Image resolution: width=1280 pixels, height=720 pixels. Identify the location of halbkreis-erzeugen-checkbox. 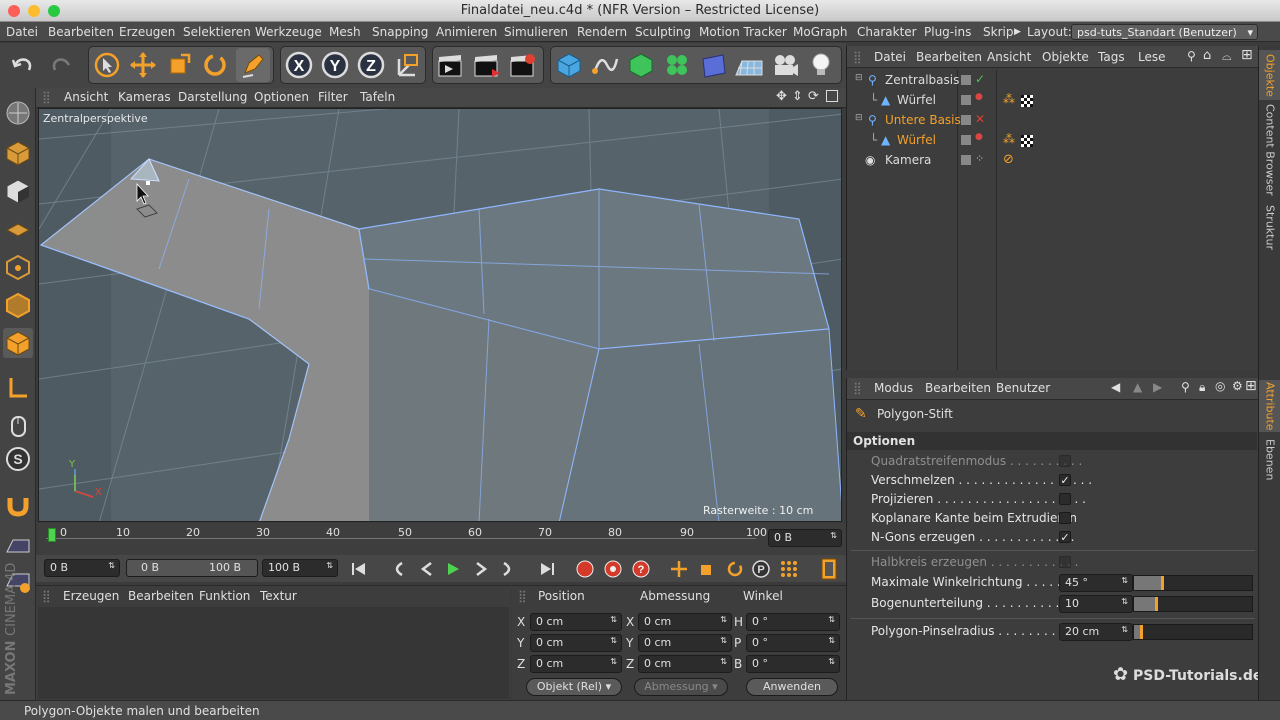
(1065, 562).